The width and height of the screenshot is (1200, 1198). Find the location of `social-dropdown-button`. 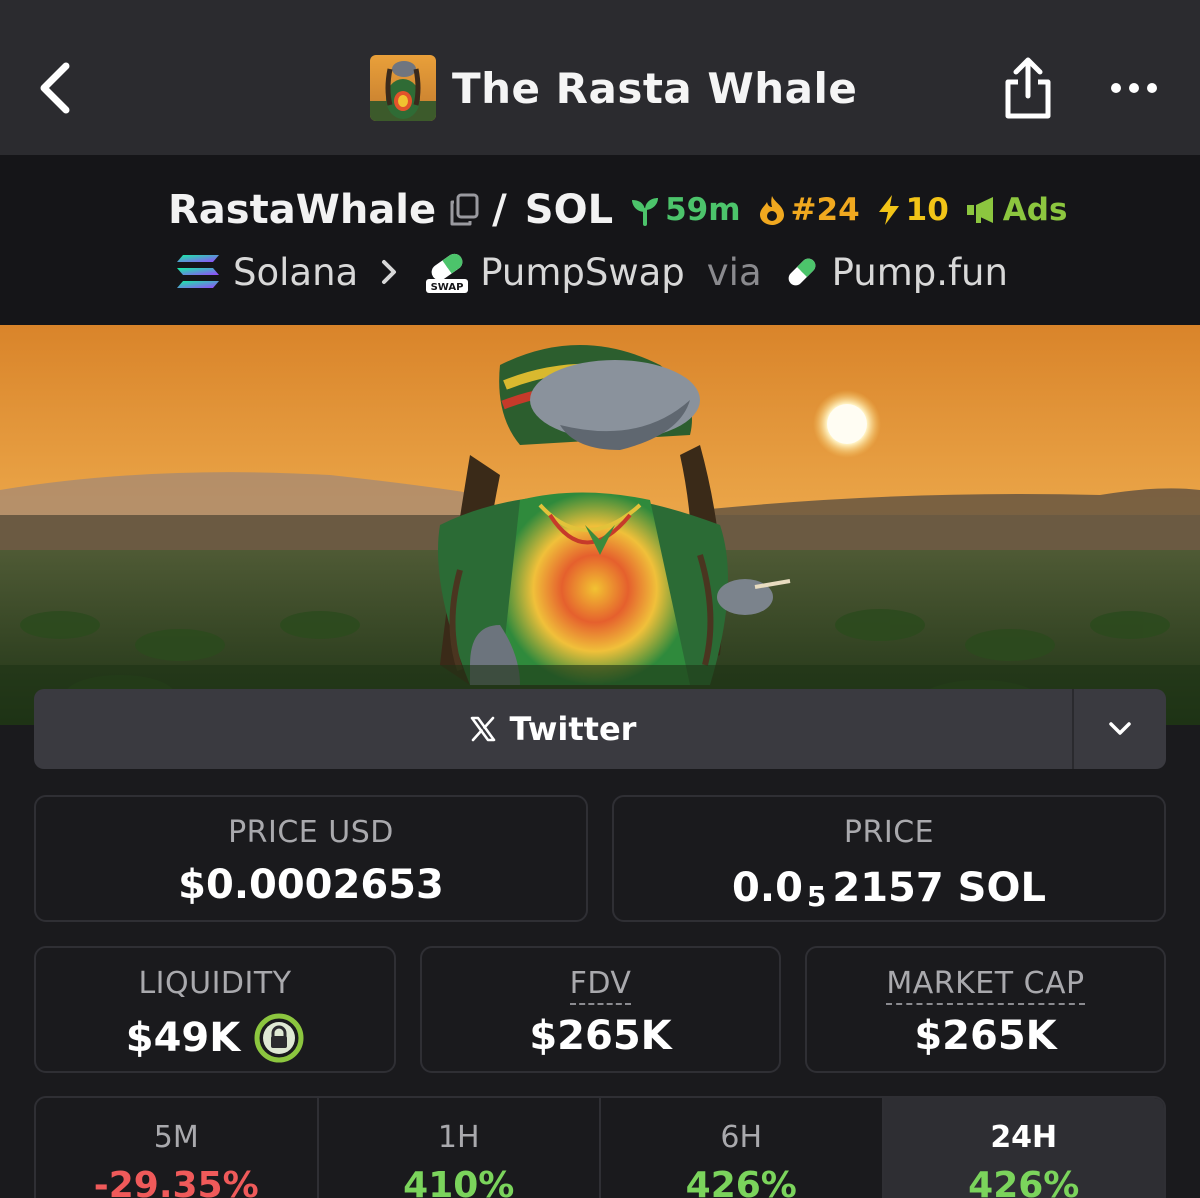

social-dropdown-button is located at coordinates (1120, 729).